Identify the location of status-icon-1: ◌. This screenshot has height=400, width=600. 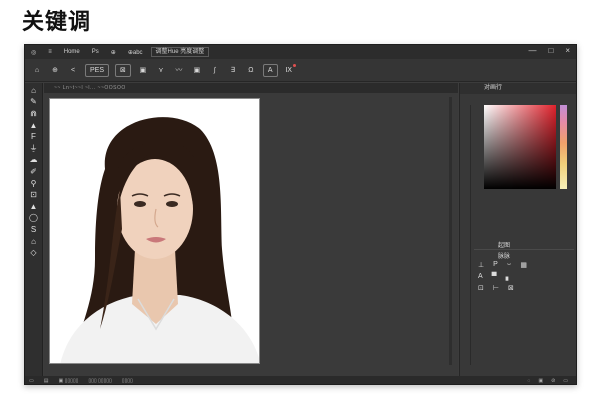
(528, 381).